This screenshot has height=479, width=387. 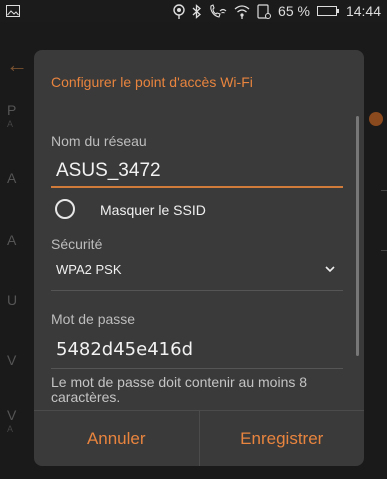 What do you see at coordinates (179, 11) in the screenshot?
I see `location-icon` at bounding box center [179, 11].